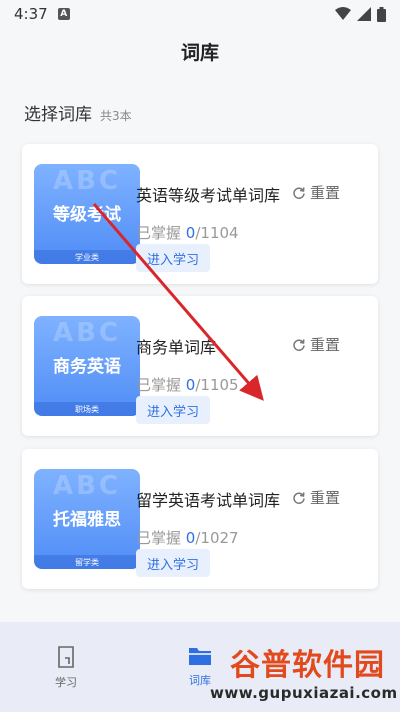  What do you see at coordinates (381, 14) in the screenshot?
I see `battery-icon` at bounding box center [381, 14].